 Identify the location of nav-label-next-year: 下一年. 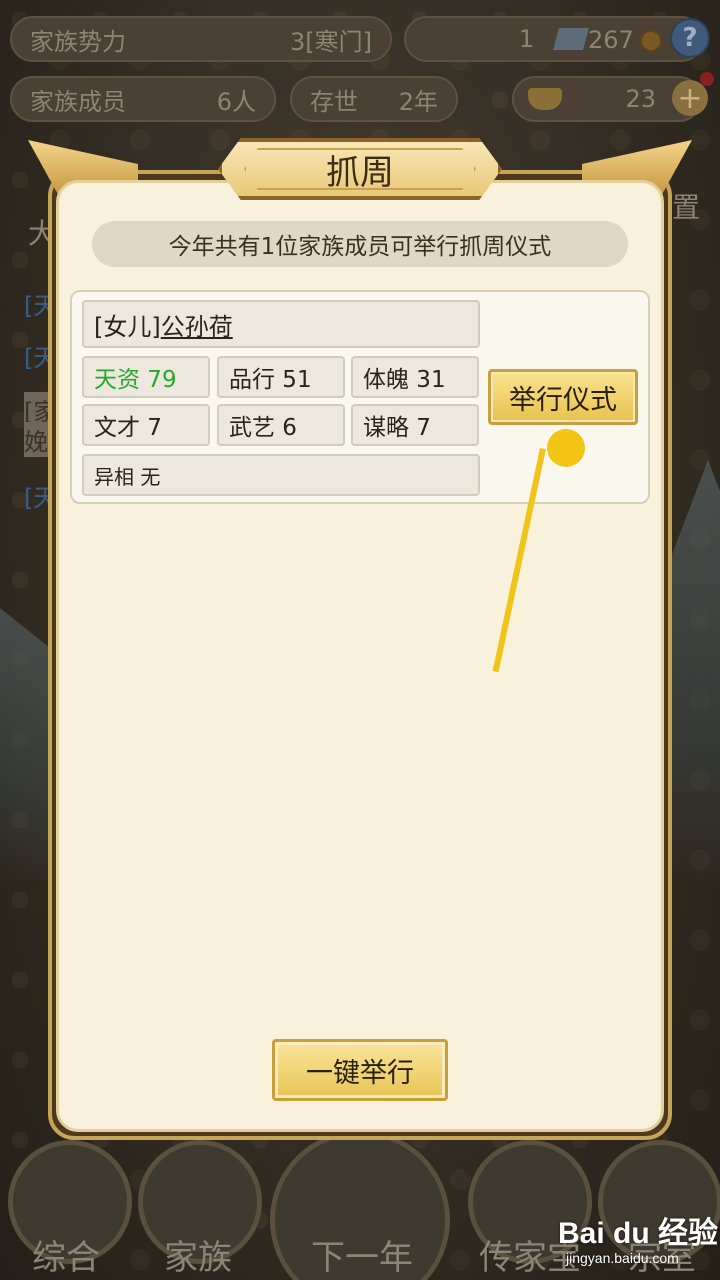
(362, 1254).